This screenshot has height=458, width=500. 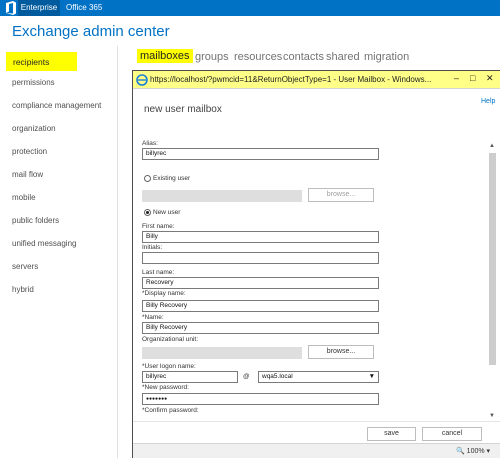 What do you see at coordinates (42, 61) in the screenshot?
I see `sidebar-item-recipients: recipients` at bounding box center [42, 61].